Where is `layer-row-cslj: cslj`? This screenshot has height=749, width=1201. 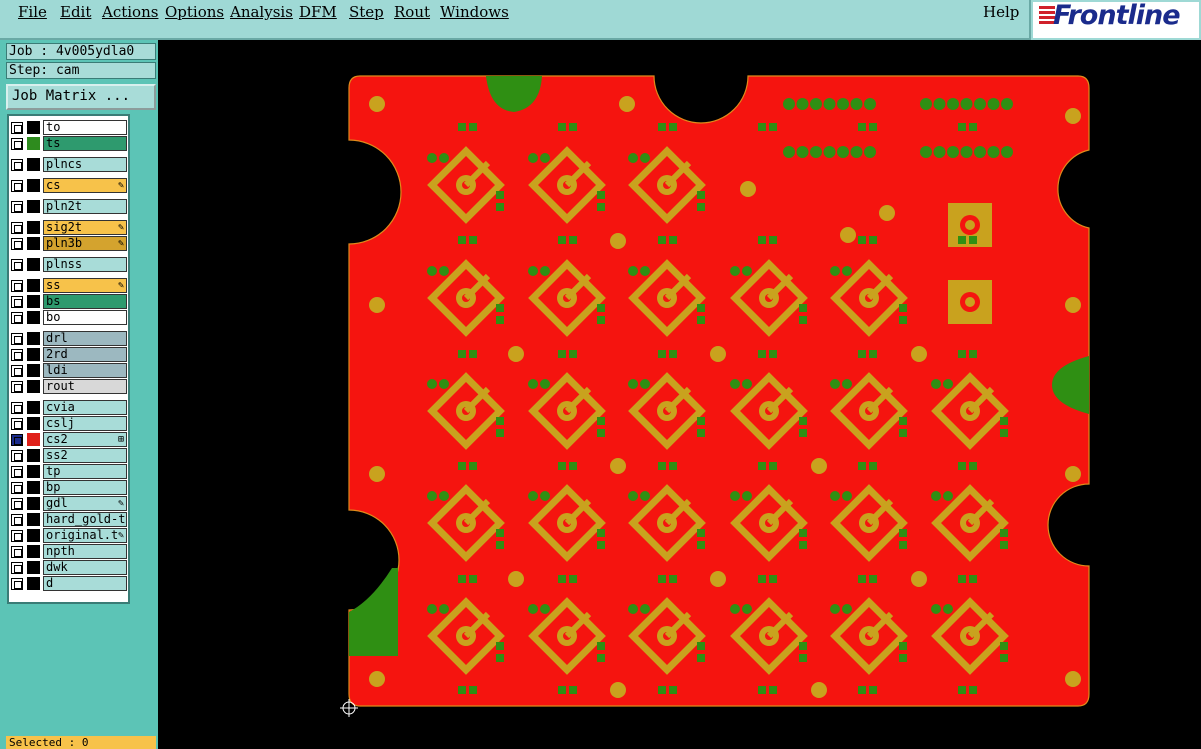
layer-row-cslj: cslj is located at coordinates (68, 423).